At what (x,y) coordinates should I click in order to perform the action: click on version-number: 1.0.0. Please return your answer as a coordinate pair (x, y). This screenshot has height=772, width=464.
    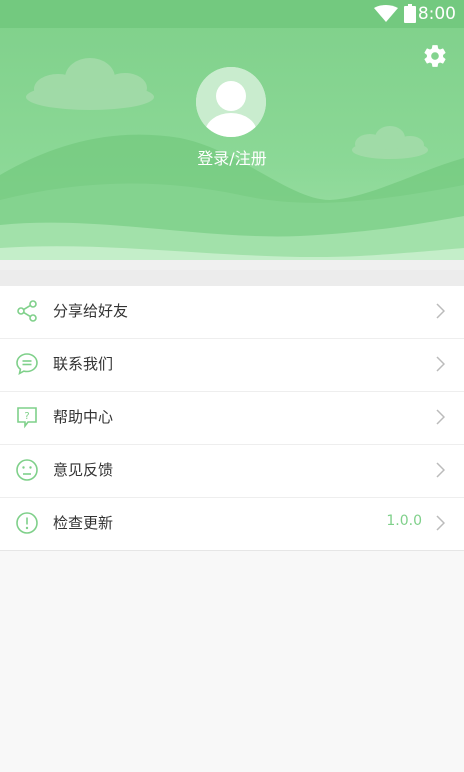
    Looking at the image, I should click on (404, 521).